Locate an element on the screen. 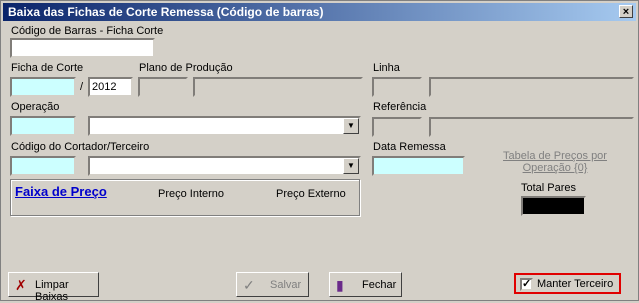  linha-desc is located at coordinates (531, 87).